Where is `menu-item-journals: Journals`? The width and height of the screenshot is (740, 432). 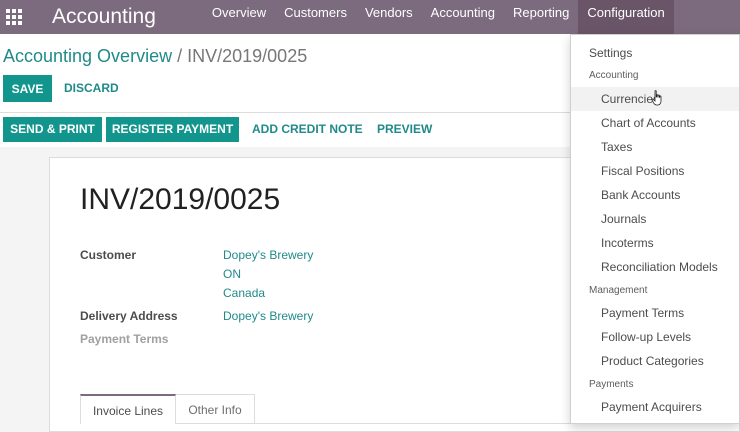
menu-item-journals: Journals is located at coordinates (655, 219).